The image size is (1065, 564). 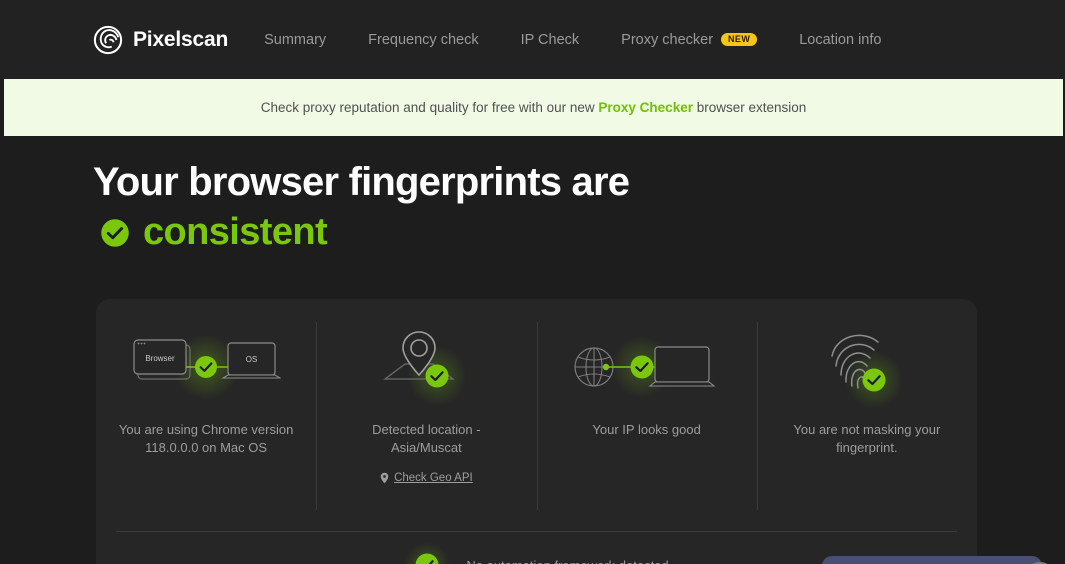 I want to click on check-text-fingerprint: You are not masking your fingerprint., so click(x=867, y=439).